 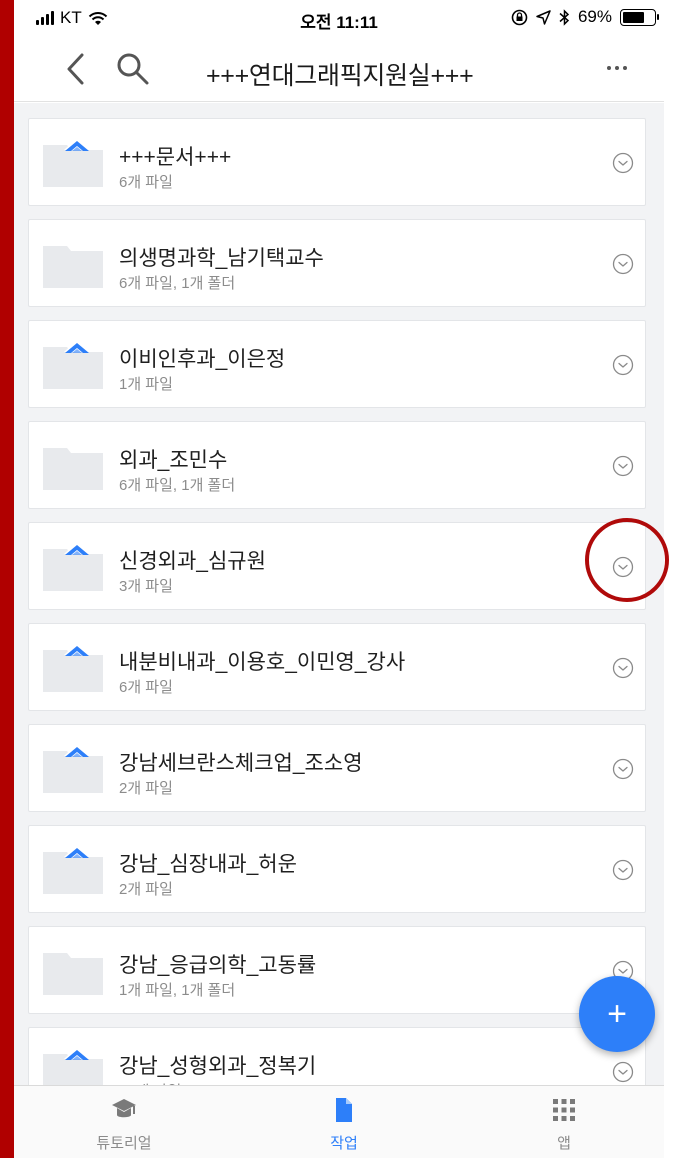 I want to click on tab-bar: 튜토리얼 작업 앱, so click(x=339, y=1121).